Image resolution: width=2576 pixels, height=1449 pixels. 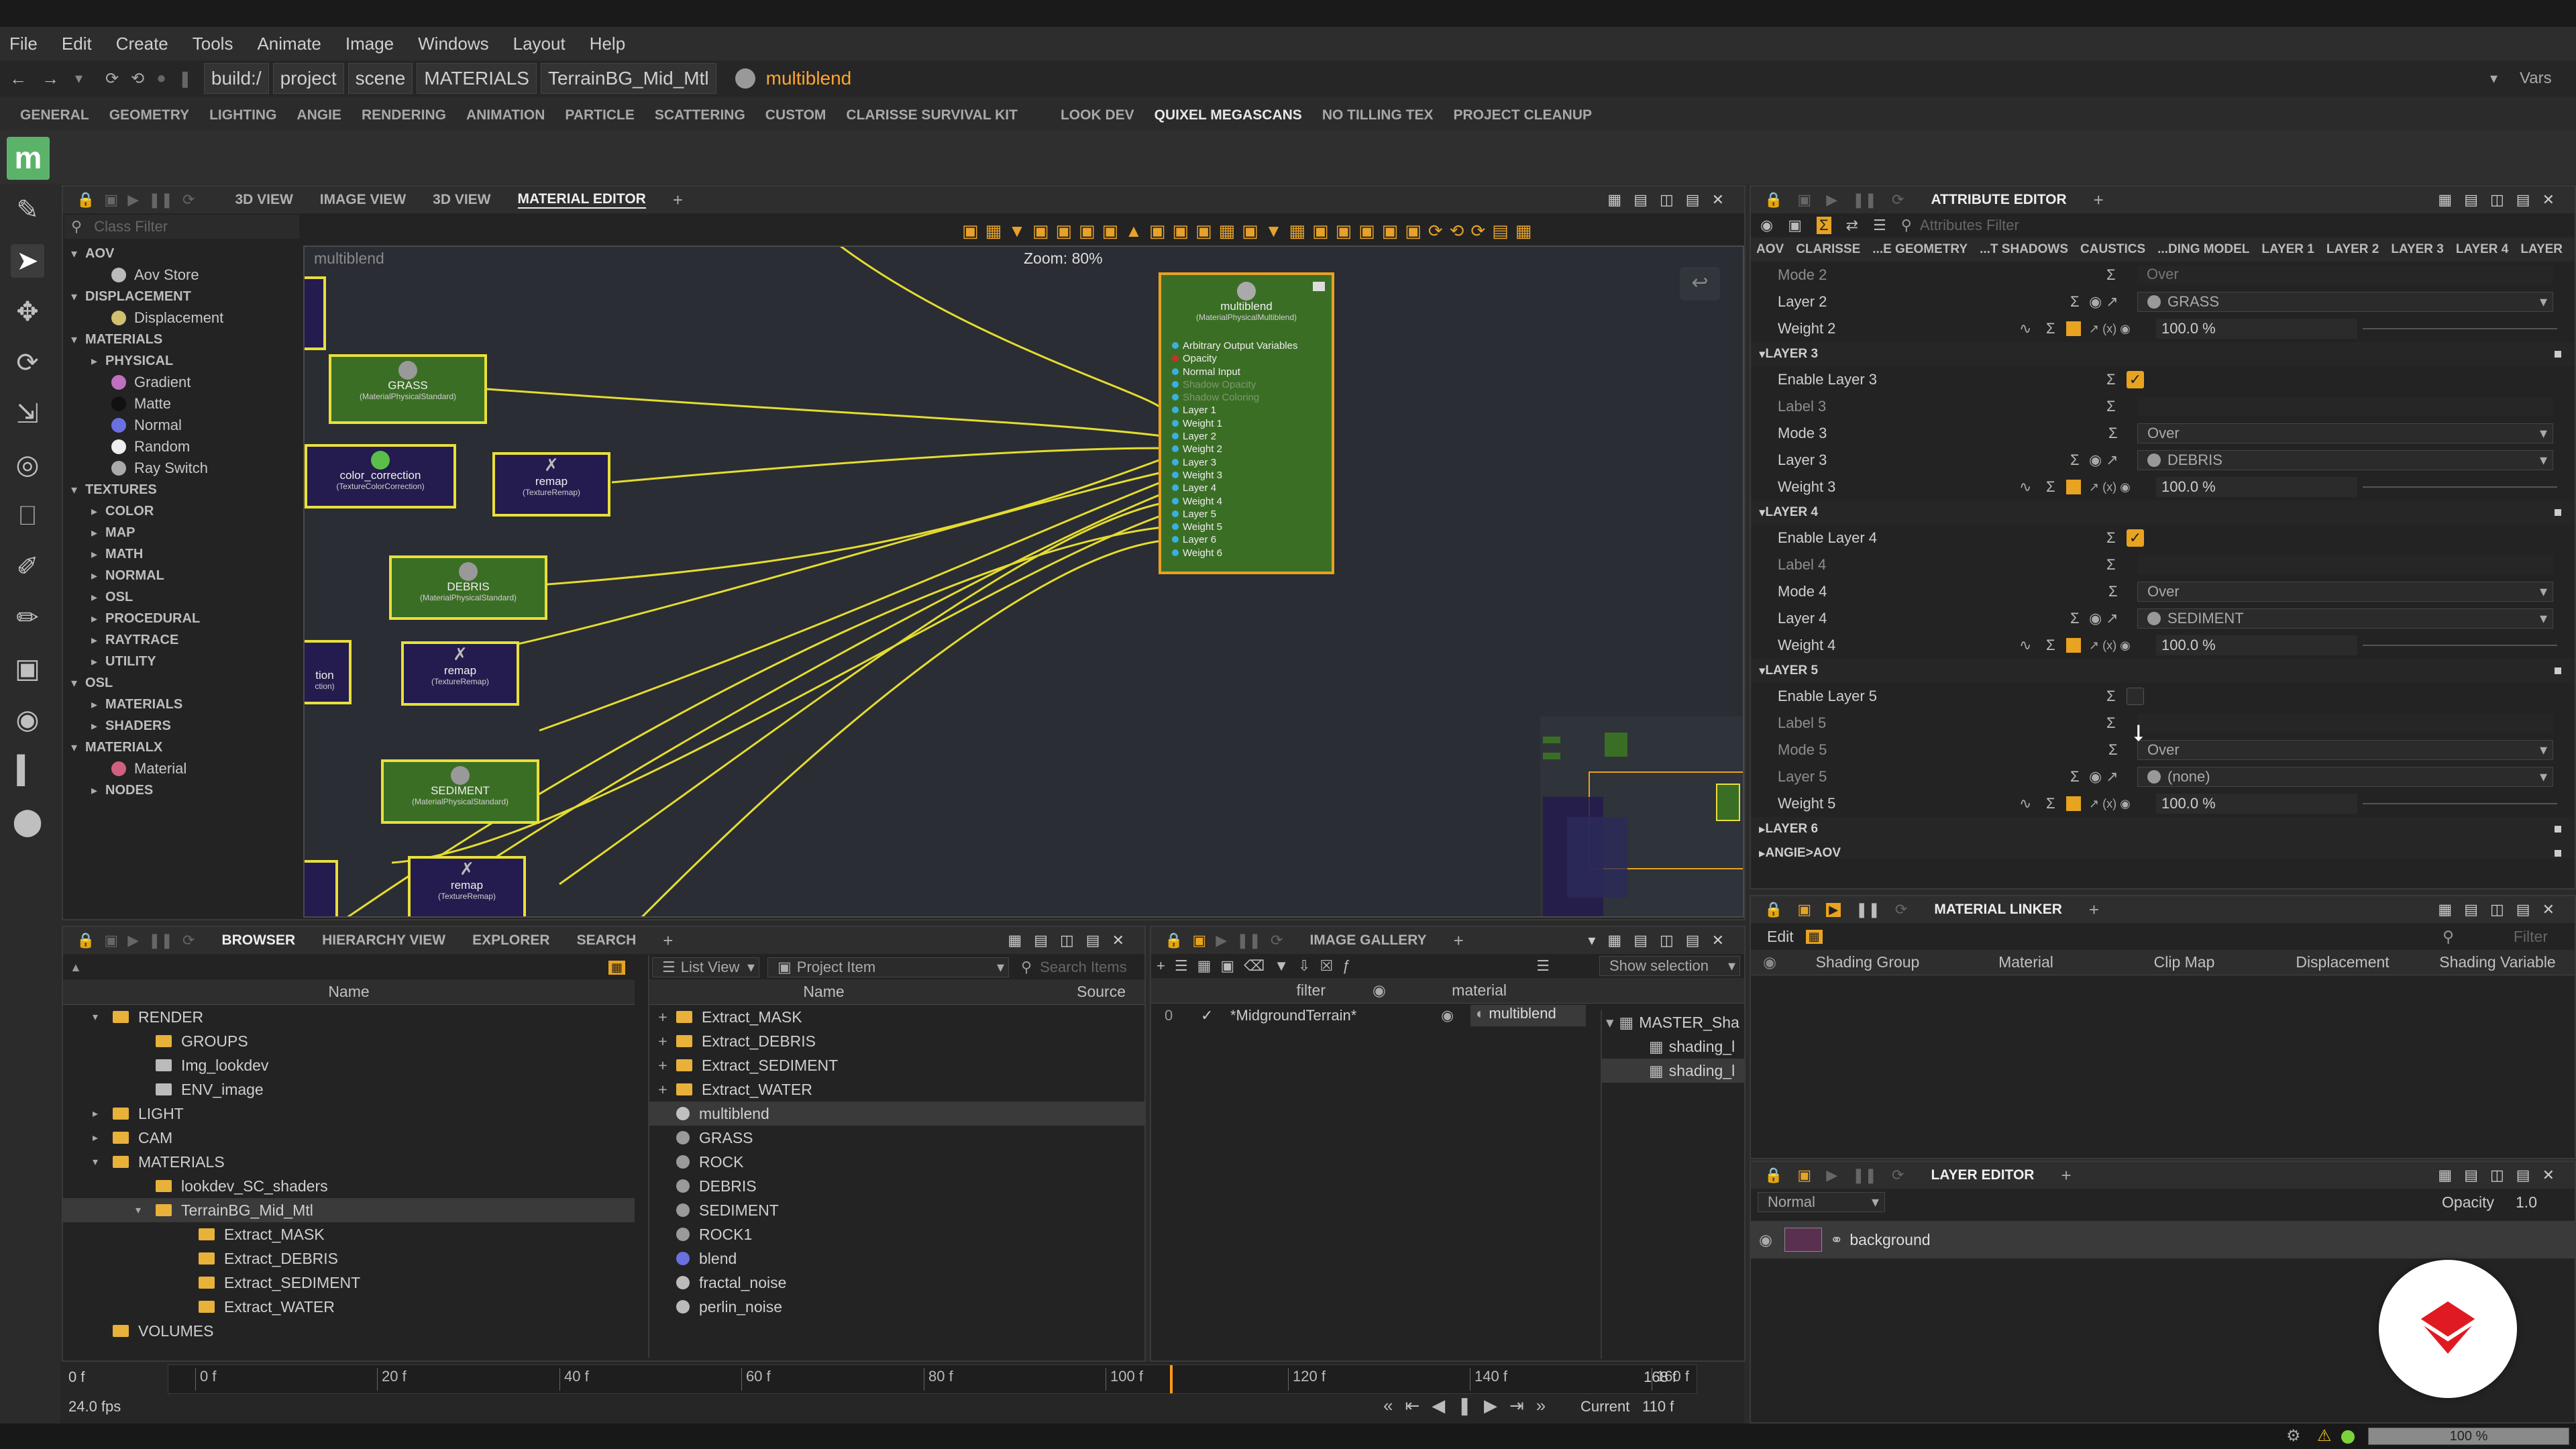 I want to click on current-frame: 110 f, so click(x=1658, y=1406).